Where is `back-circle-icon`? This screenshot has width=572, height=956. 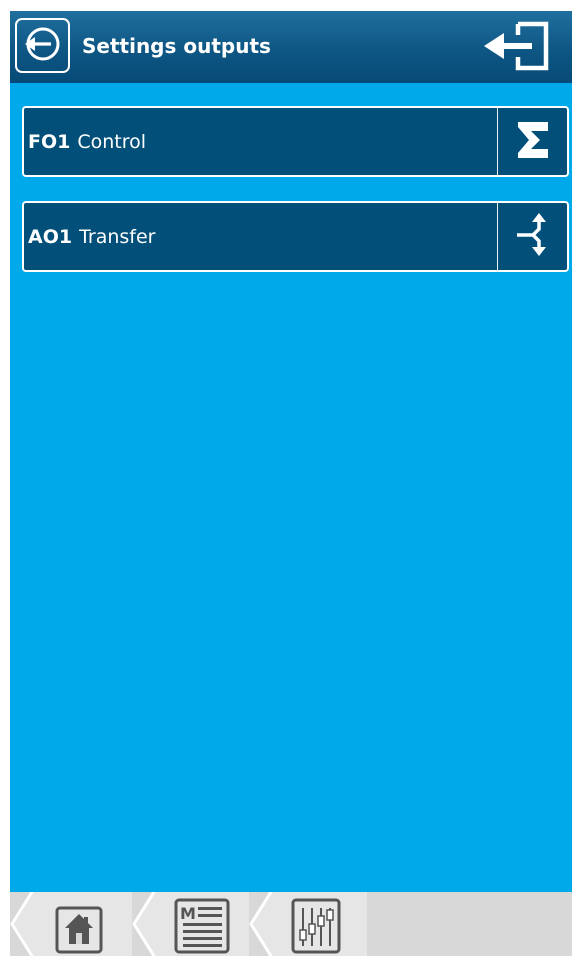 back-circle-icon is located at coordinates (43, 46).